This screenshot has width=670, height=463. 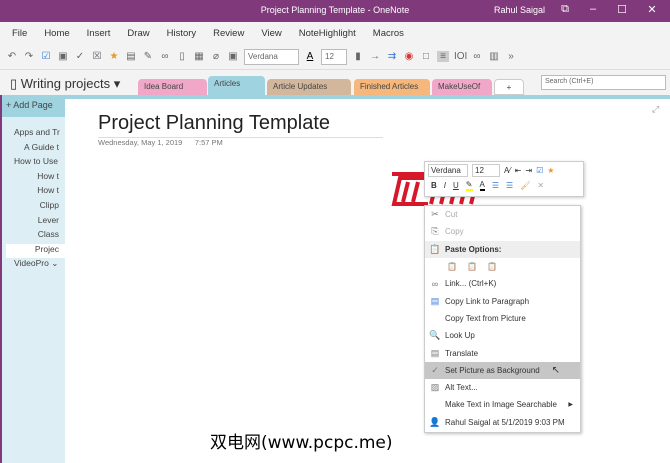 I want to click on menu-item-copy-text: Copy Text from Picture, so click(x=502, y=318).